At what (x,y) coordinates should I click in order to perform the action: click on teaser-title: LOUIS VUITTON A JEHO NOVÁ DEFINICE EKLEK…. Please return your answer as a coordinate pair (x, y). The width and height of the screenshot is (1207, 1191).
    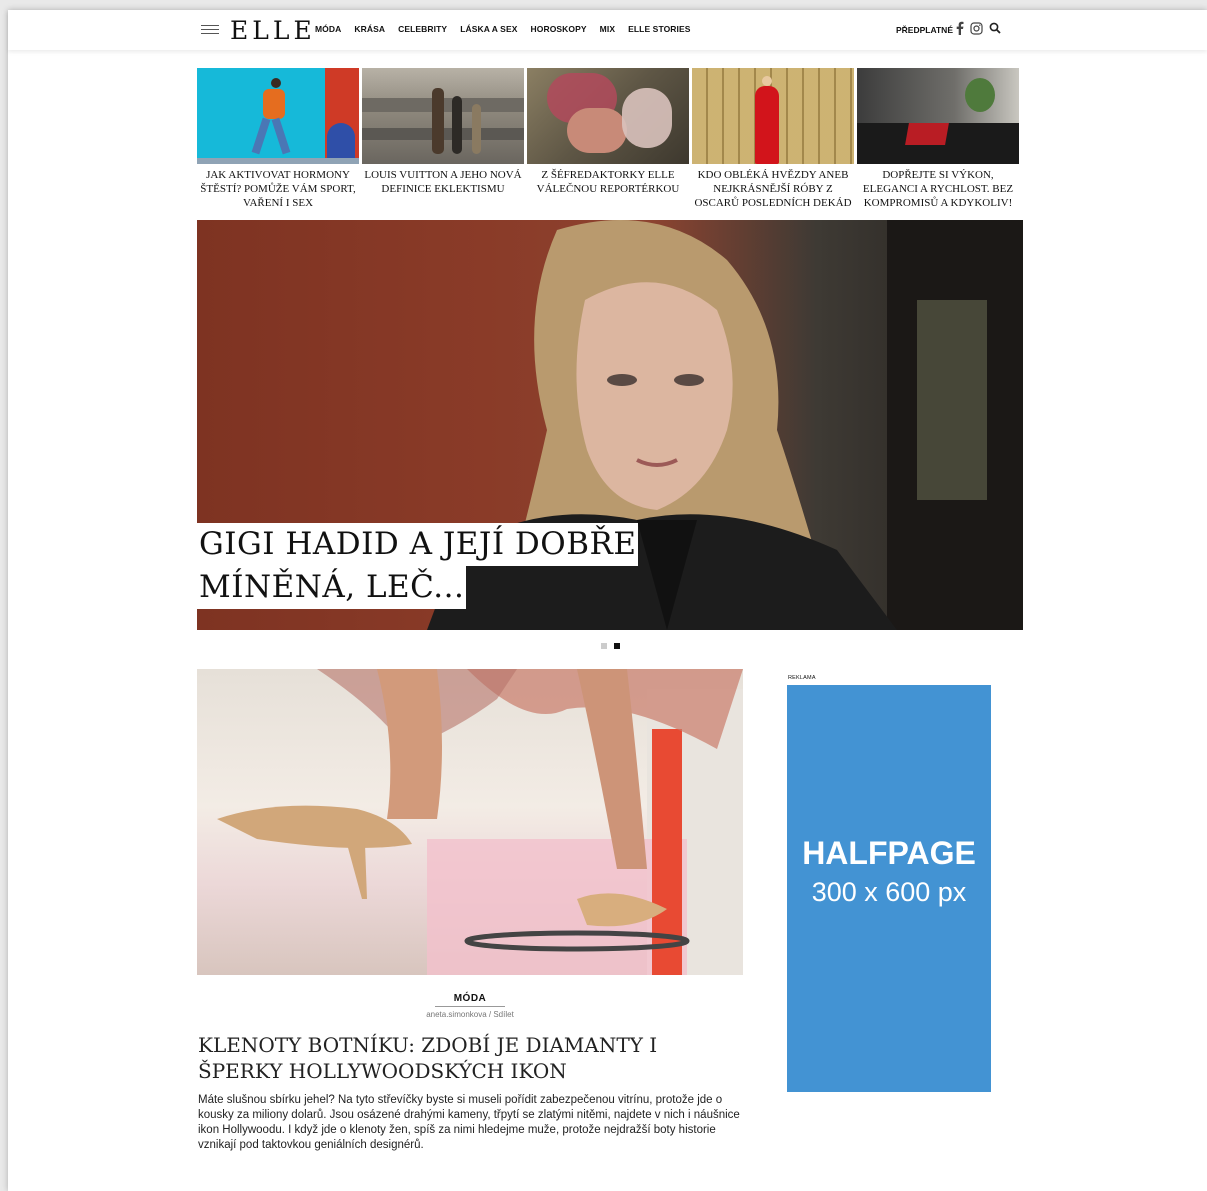
    Looking at the image, I should click on (443, 182).